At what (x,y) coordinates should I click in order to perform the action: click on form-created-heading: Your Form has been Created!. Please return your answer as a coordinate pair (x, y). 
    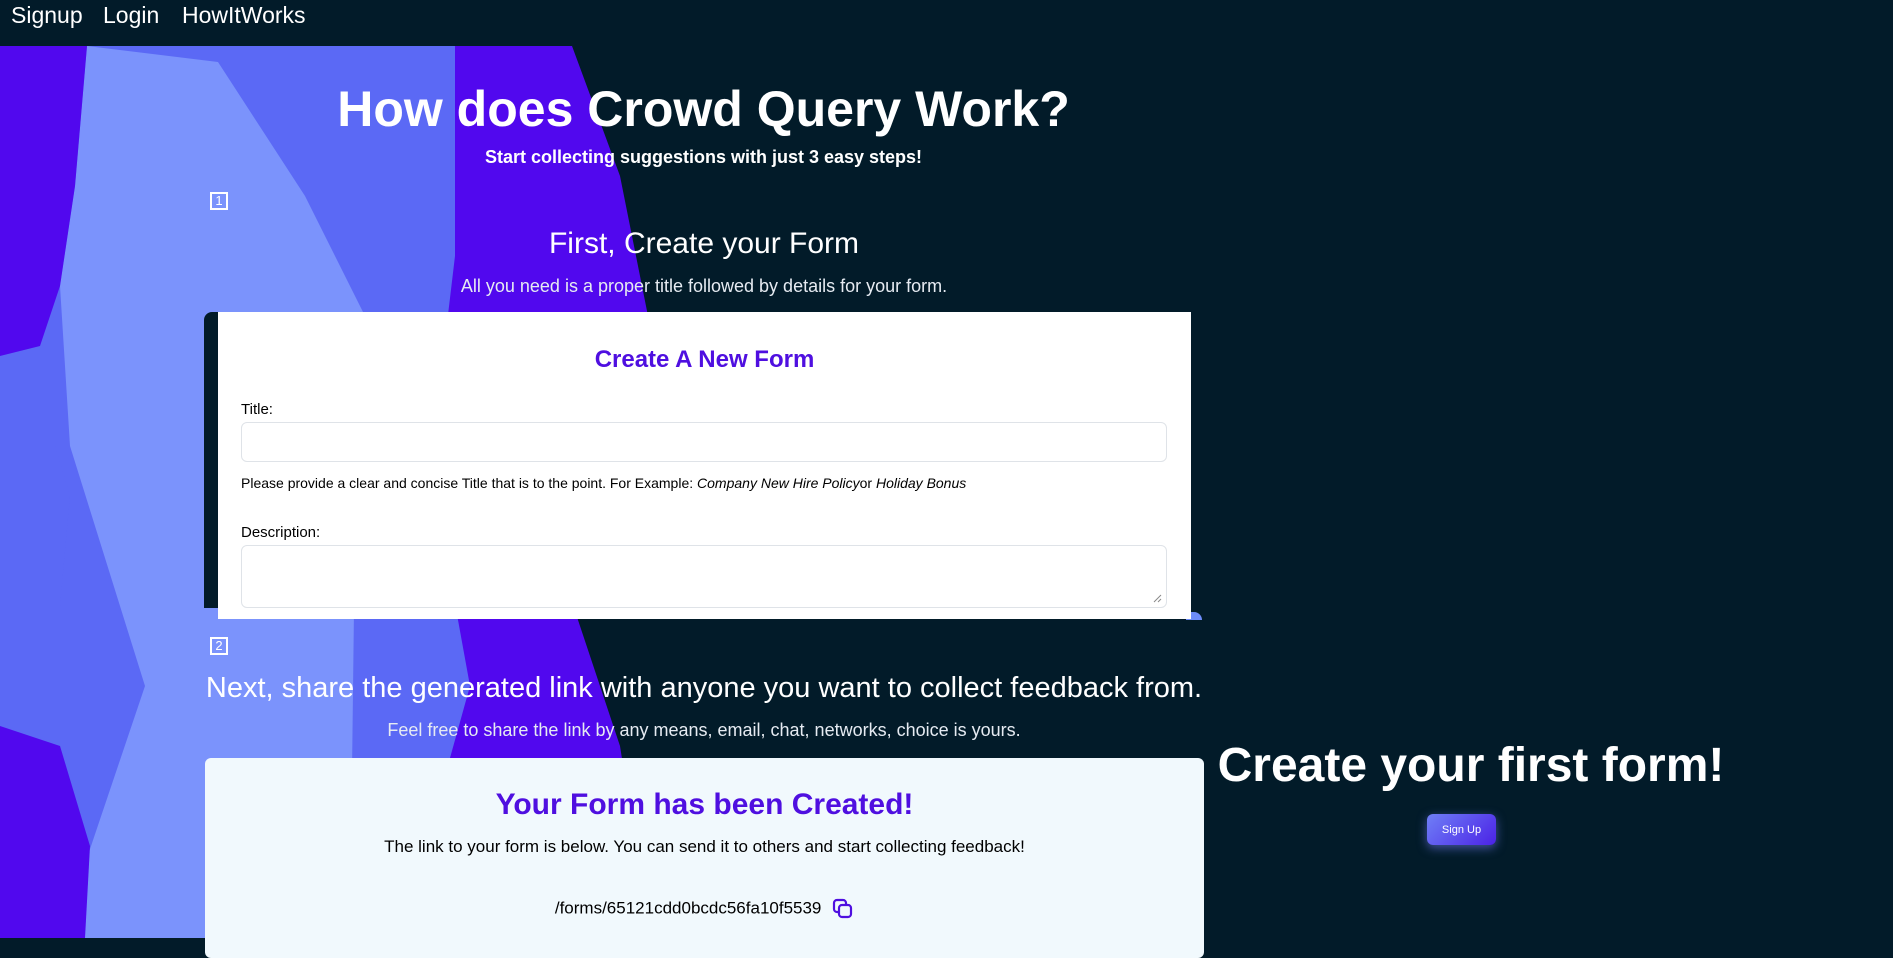
    Looking at the image, I should click on (704, 804).